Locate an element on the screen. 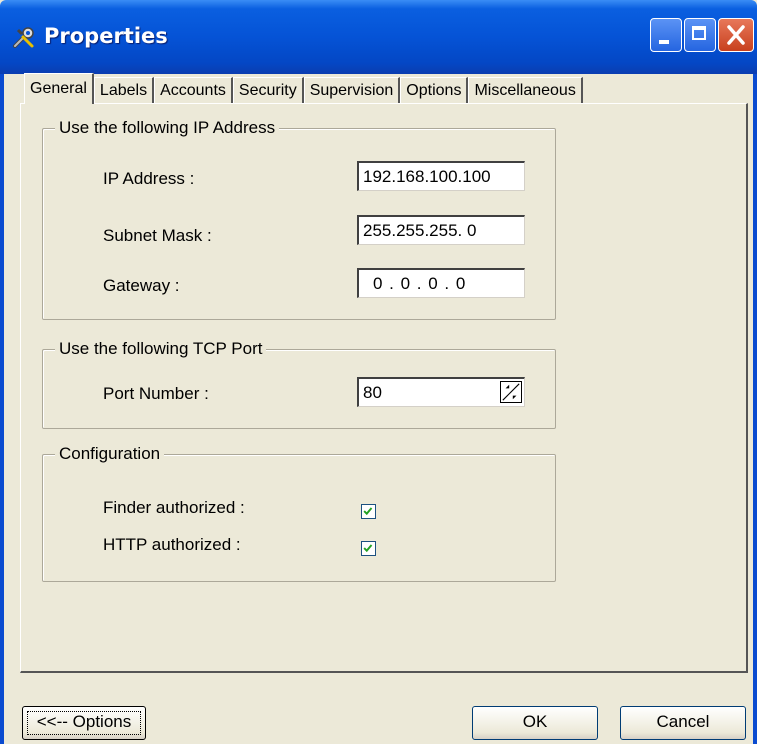 The height and width of the screenshot is (744, 757). window-border-right is located at coordinates (755, 409).